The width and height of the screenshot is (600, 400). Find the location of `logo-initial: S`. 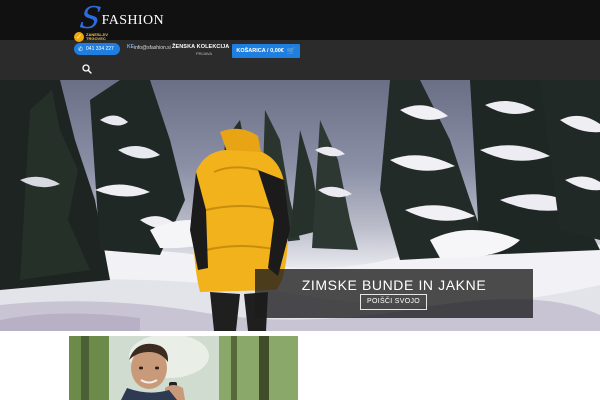

logo-initial: S is located at coordinates (90, 18).